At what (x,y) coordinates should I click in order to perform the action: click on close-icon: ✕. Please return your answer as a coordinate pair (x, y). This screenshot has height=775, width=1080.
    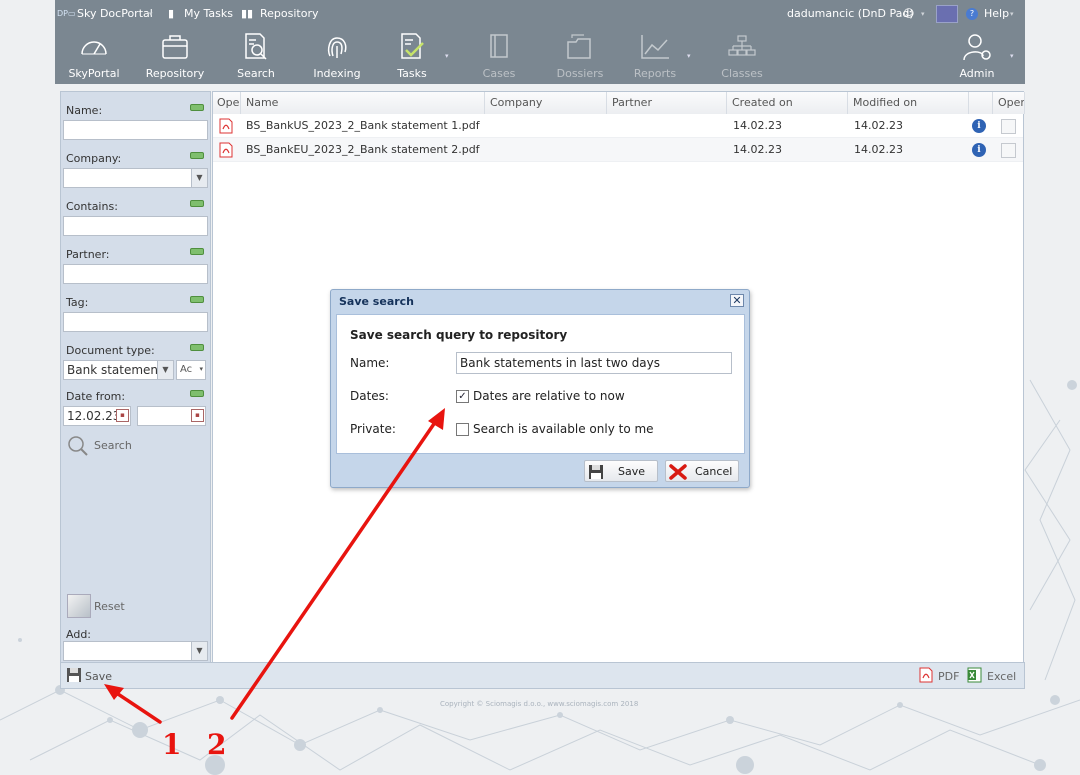
    Looking at the image, I should click on (737, 300).